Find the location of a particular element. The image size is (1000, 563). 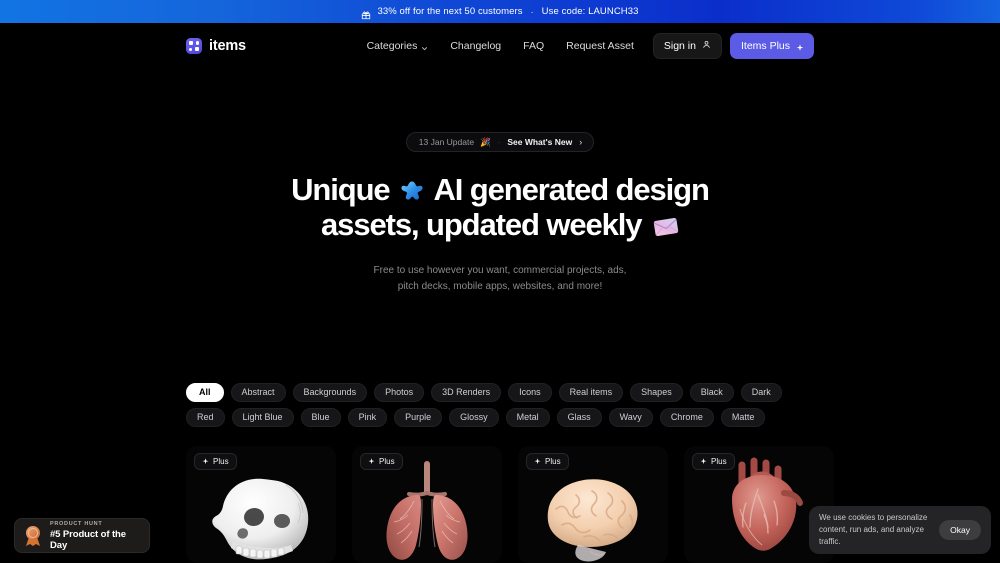

filter-chip-icons: Icons is located at coordinates (530, 392).